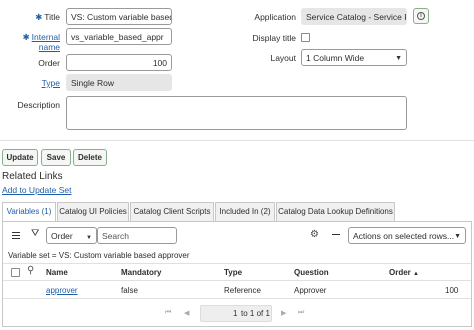 Image resolution: width=474 pixels, height=330 pixels. I want to click on hamburger-middle-line, so click(16, 235).